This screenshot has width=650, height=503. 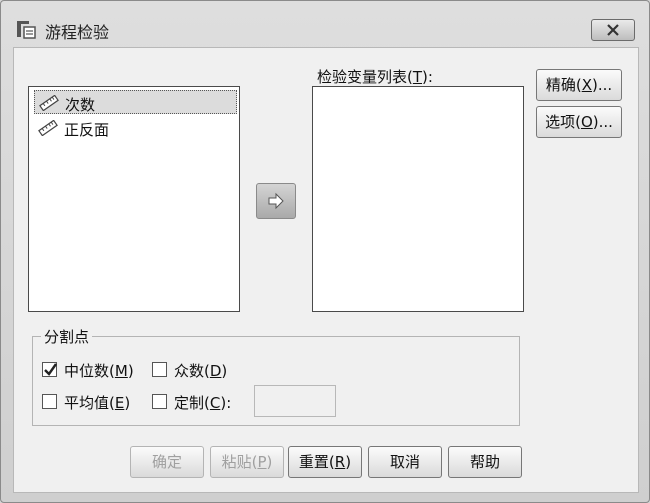 What do you see at coordinates (247, 462) in the screenshot?
I see `paste-button: 粘贴(P)` at bounding box center [247, 462].